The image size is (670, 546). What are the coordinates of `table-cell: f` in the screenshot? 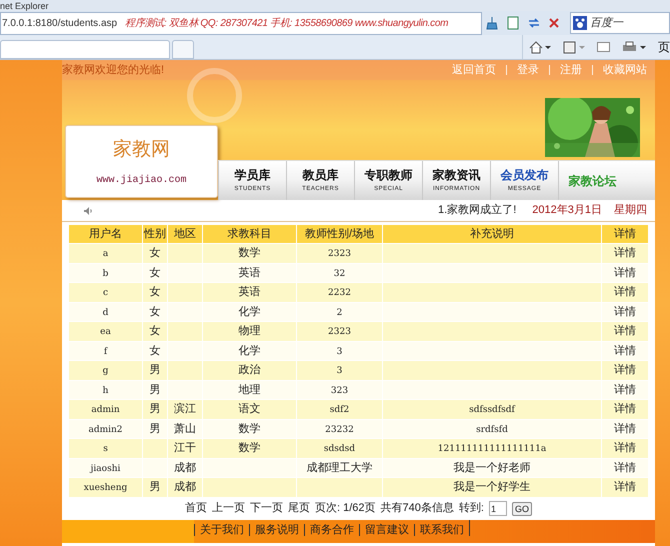 It's located at (106, 351).